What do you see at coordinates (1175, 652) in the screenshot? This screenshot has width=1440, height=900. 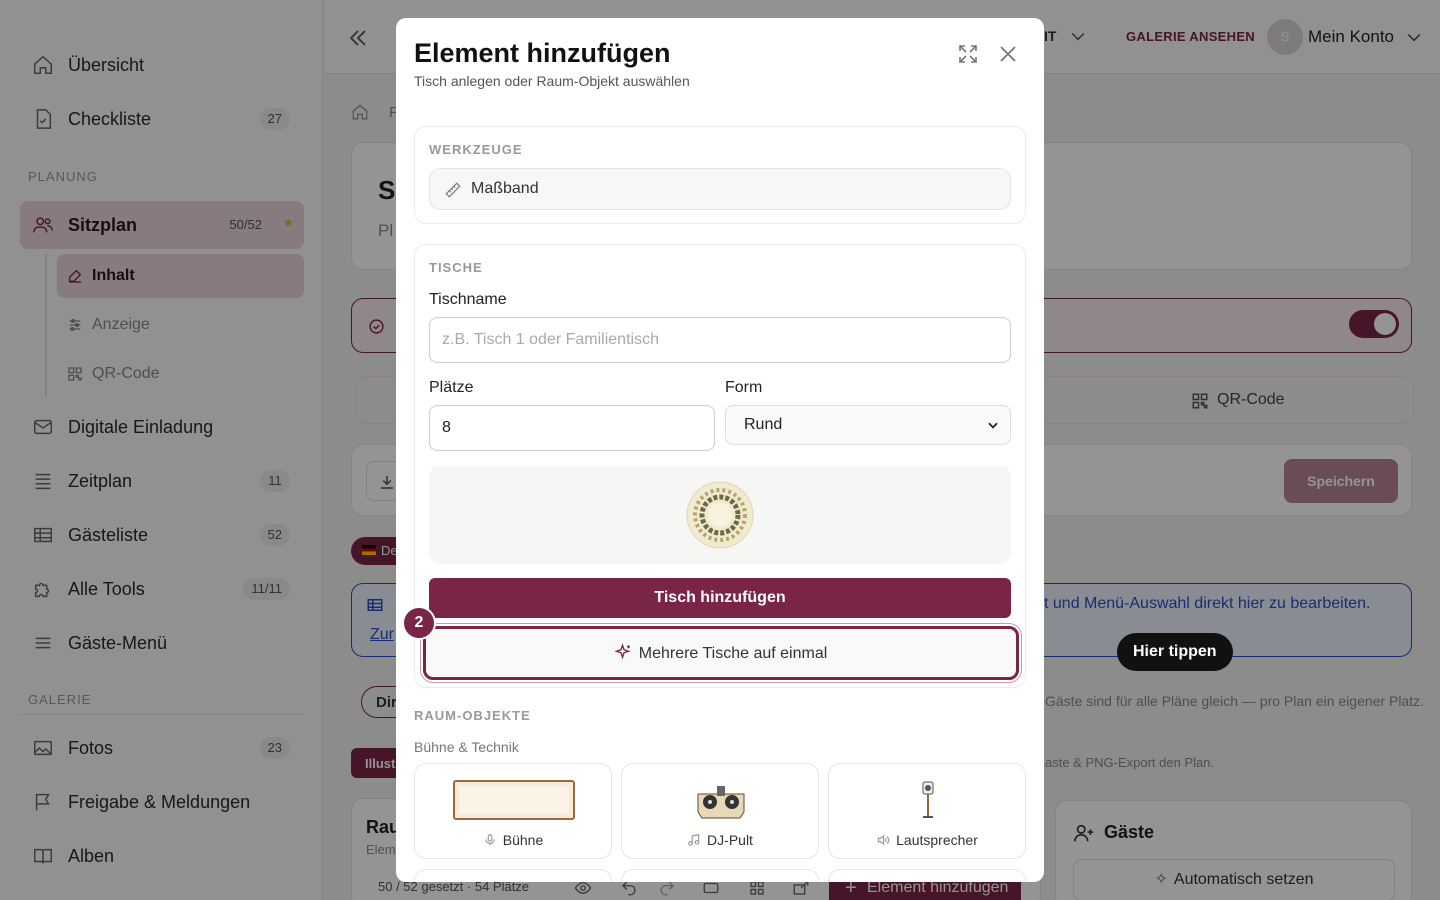 I see `tap-here-tooltip: Hier tippen` at bounding box center [1175, 652].